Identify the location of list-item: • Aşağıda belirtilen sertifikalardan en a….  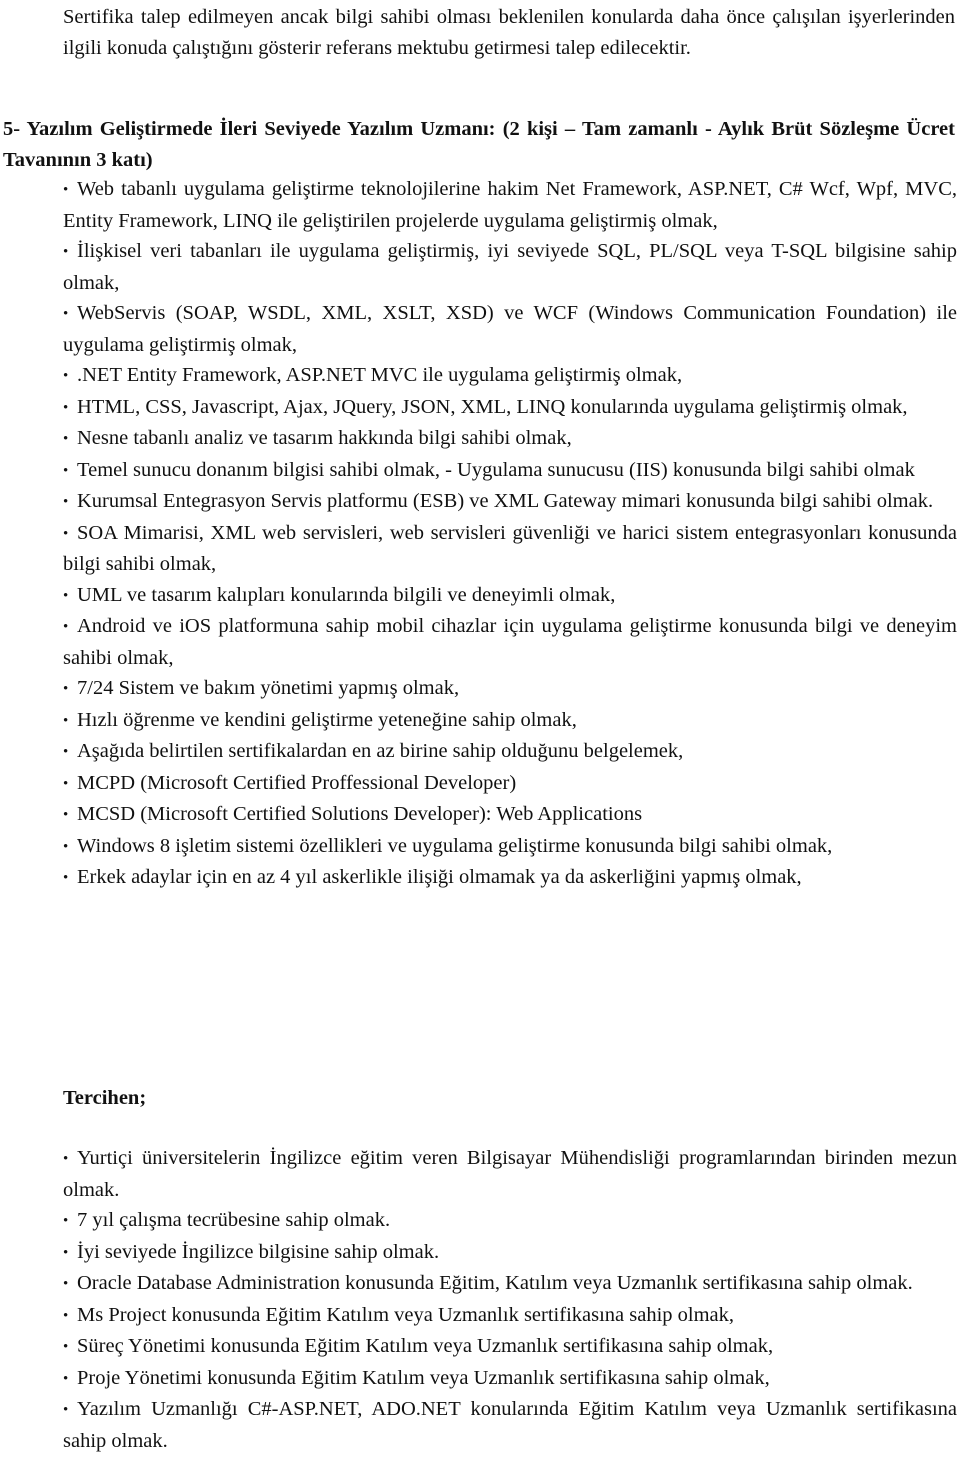
(510, 752).